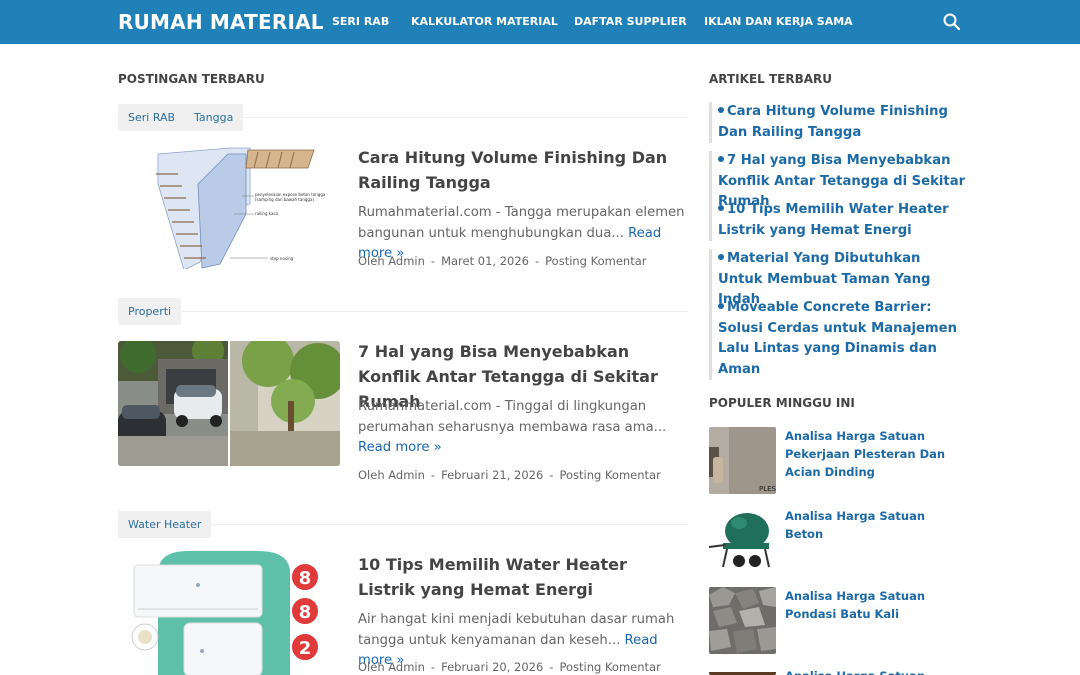 The image size is (1080, 675). What do you see at coordinates (952, 22) in the screenshot?
I see `search-icon` at bounding box center [952, 22].